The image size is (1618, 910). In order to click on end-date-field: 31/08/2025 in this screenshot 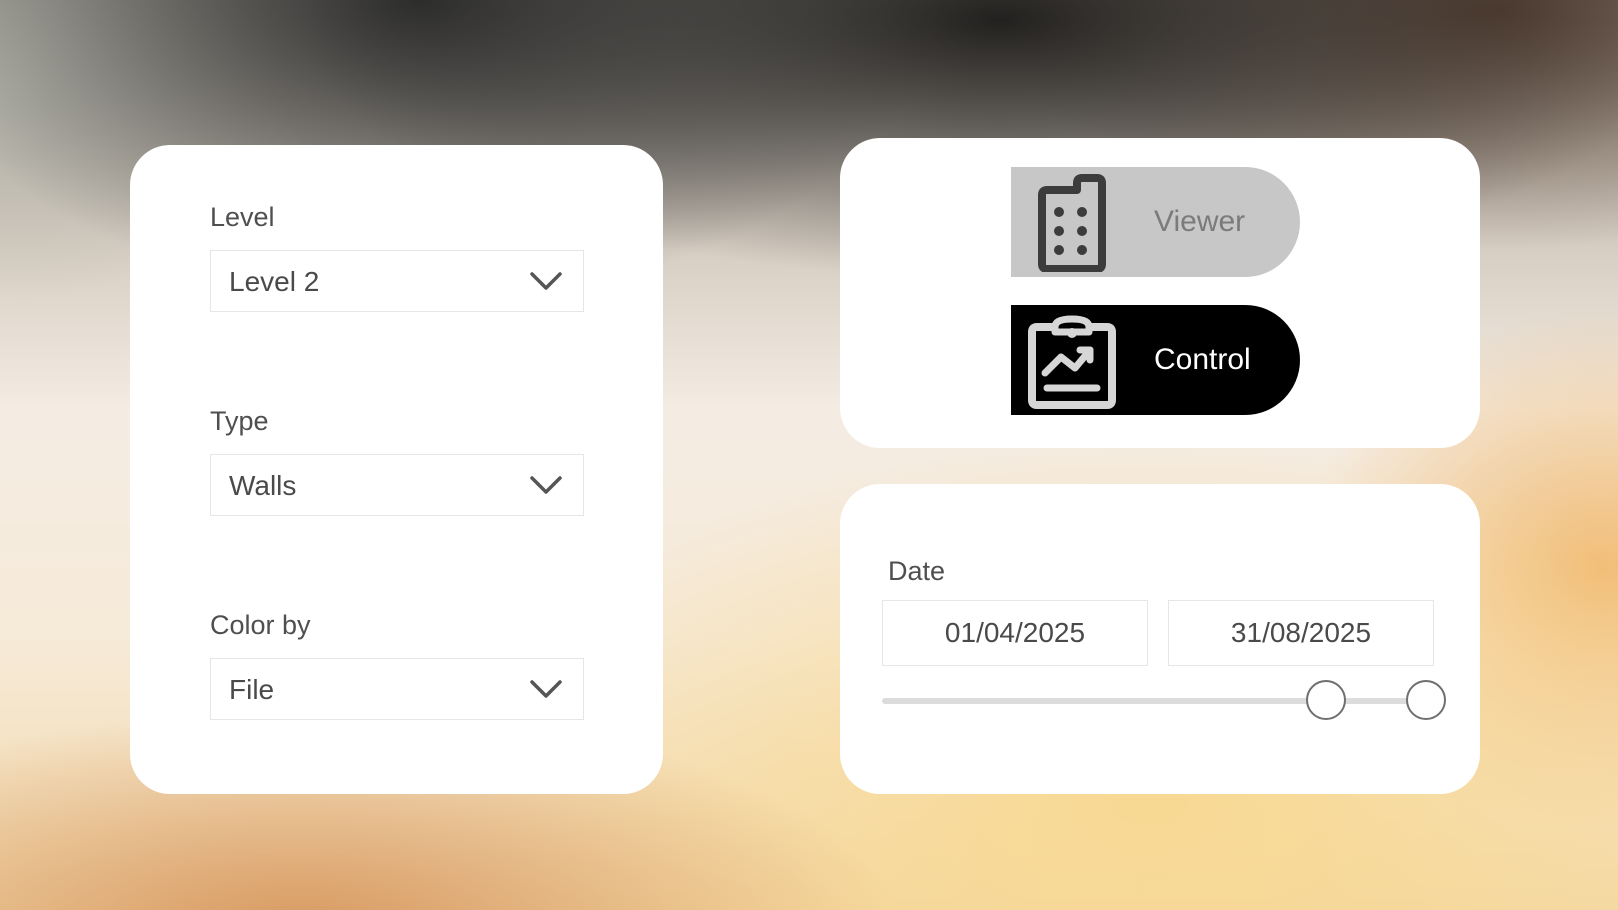, I will do `click(1301, 633)`.